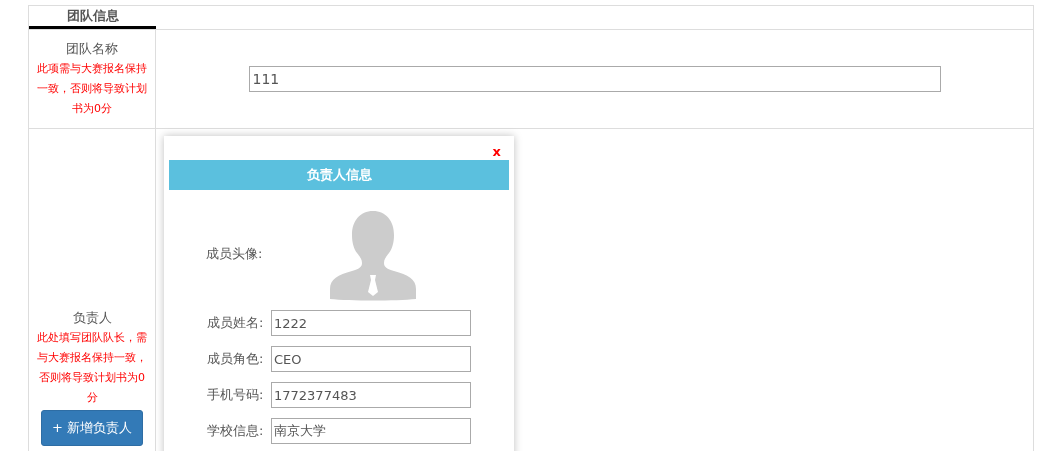  I want to click on warning-note: 此项需与大赛报名保持一致，否则将导致计划书为0分, so click(92, 89).